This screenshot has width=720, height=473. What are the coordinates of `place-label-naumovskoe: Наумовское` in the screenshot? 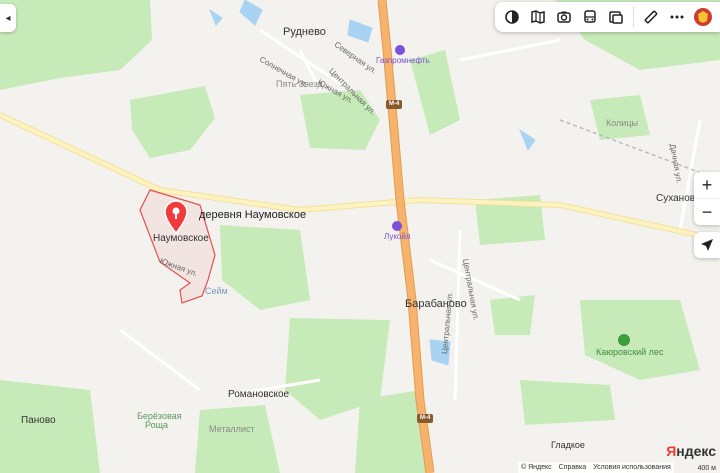 It's located at (181, 239).